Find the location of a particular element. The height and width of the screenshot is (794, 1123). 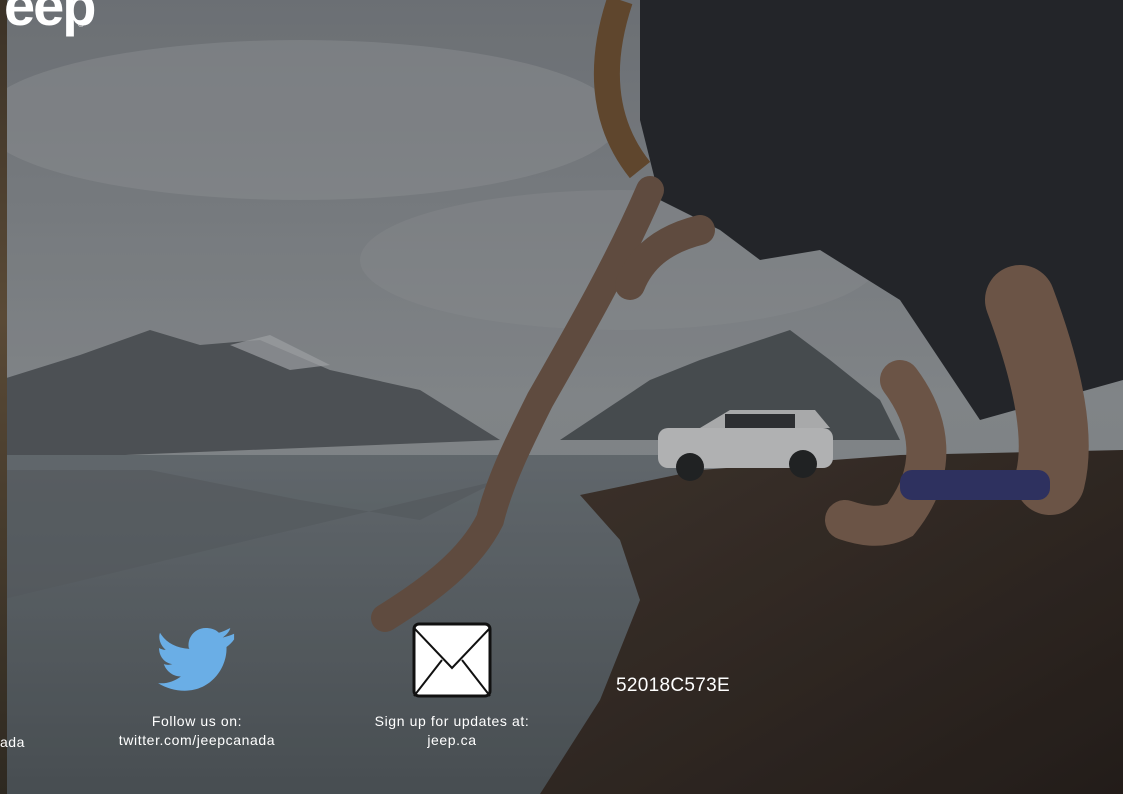

email-caption-line1: Sign up for updates at: is located at coordinates (452, 721).